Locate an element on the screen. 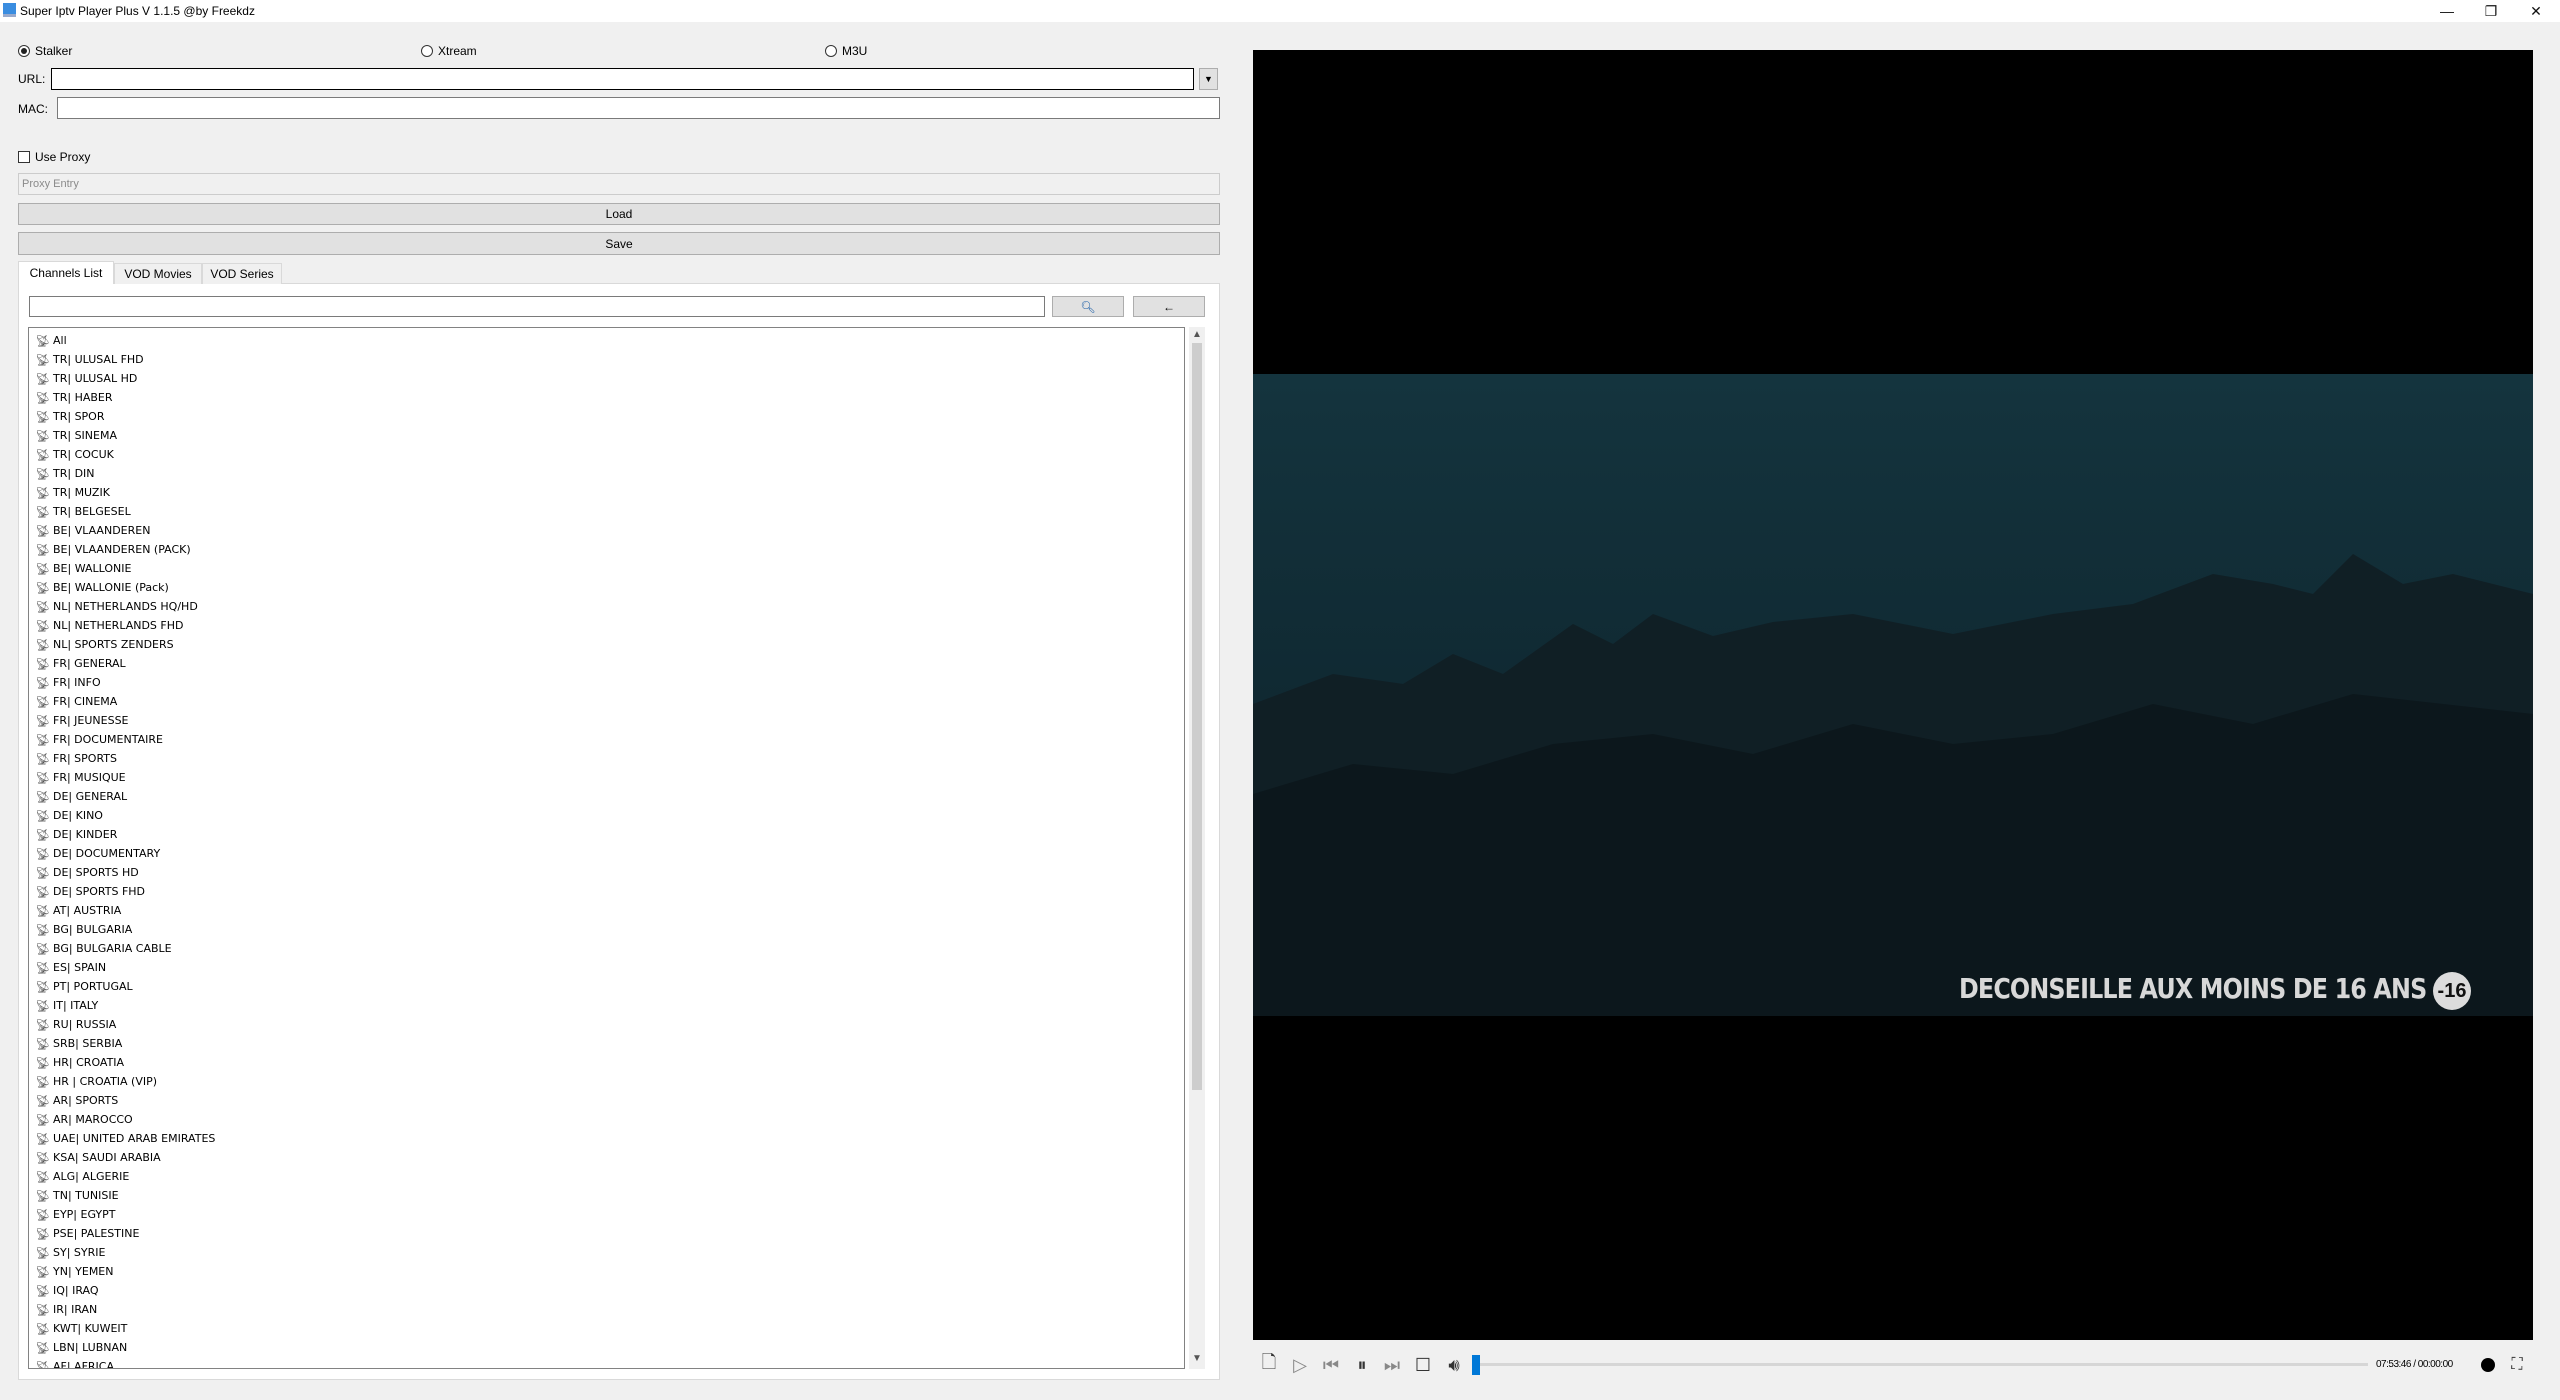 This screenshot has height=1400, width=2560. channel-group-item: 📡︎ UAE| UNITED ARAB EMIRATES is located at coordinates (606, 1138).